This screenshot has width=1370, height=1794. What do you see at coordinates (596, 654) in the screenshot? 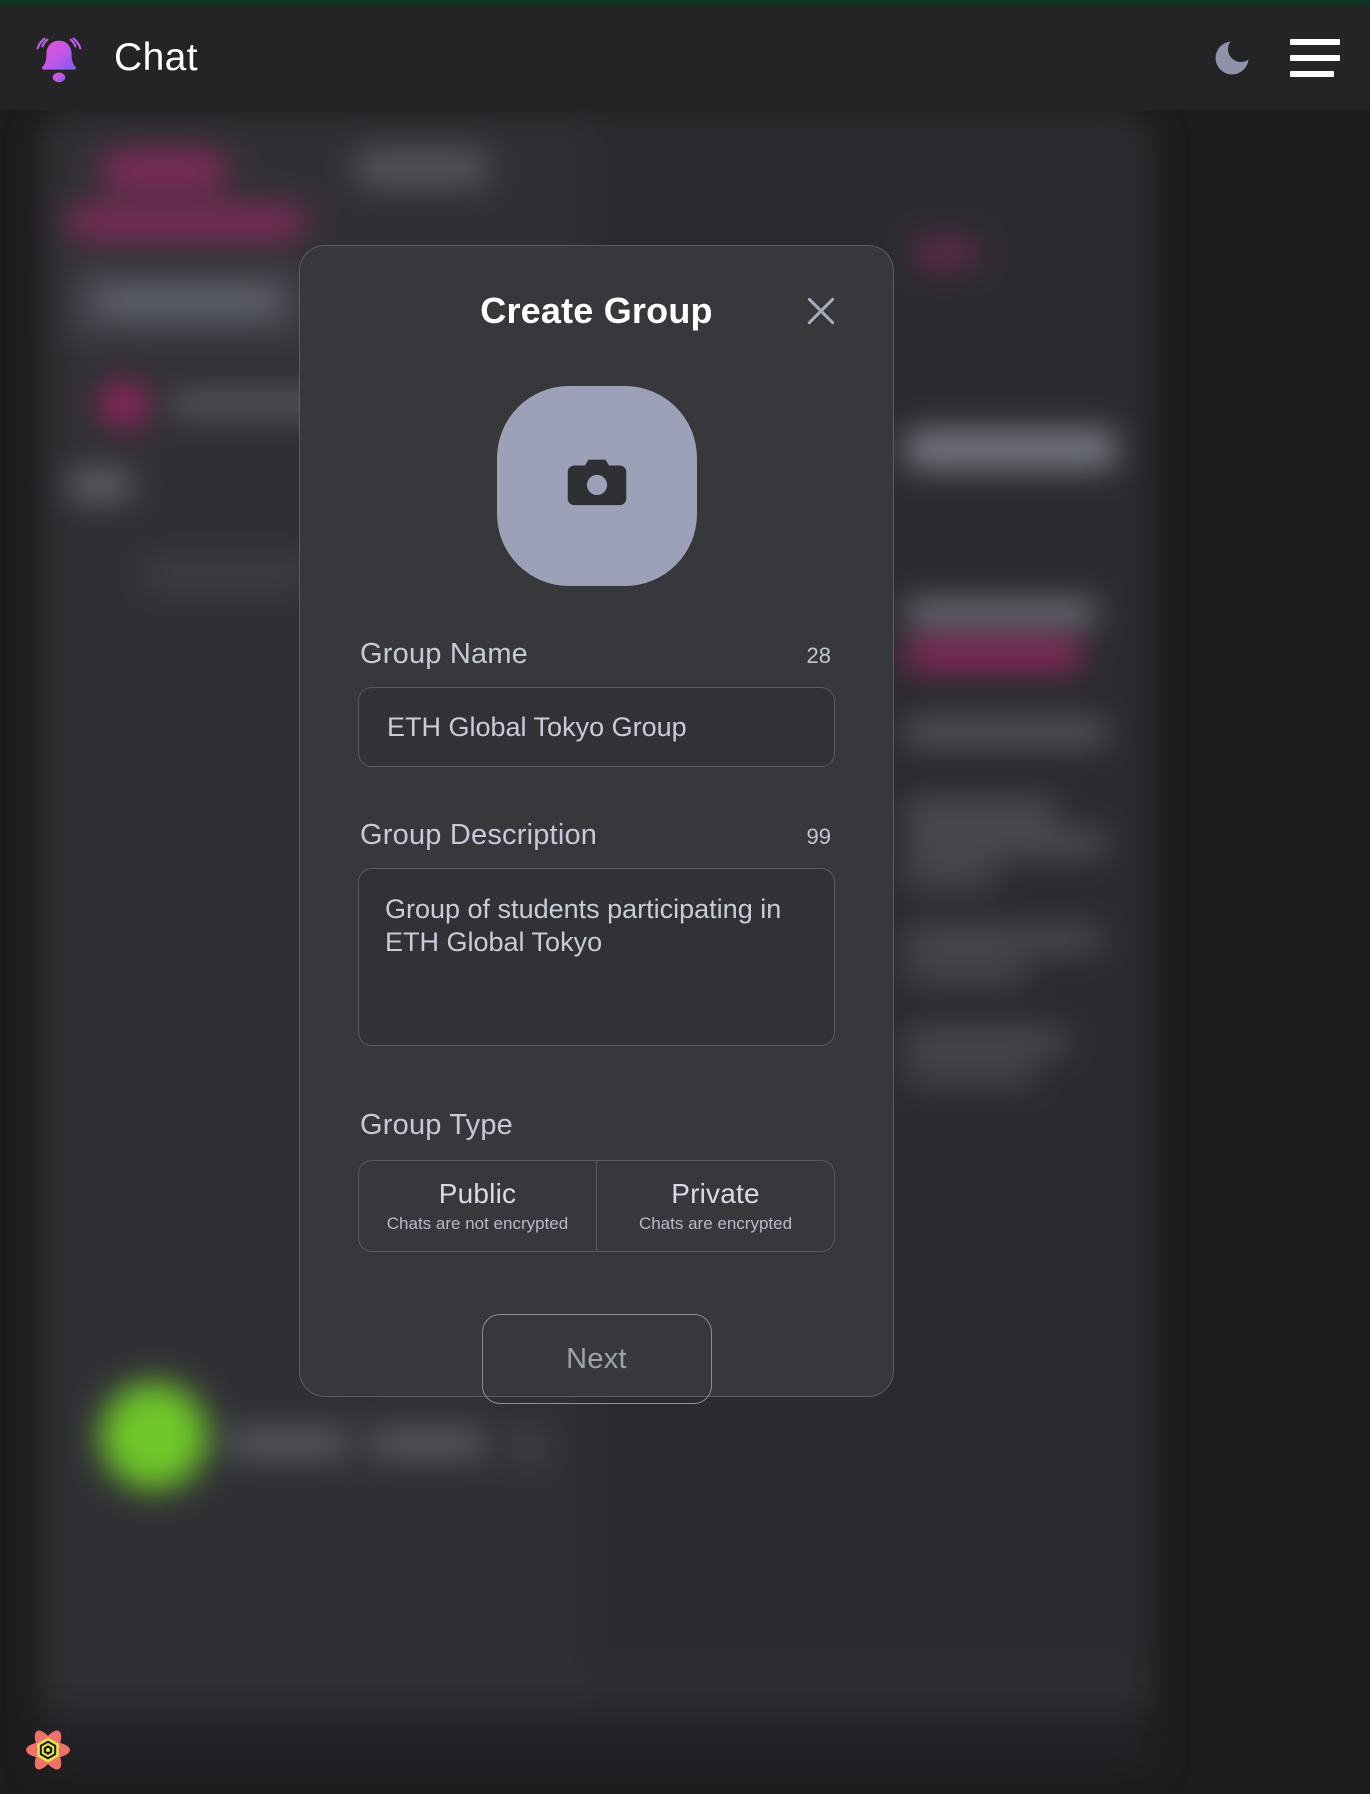
I see `group-name-header: Group Name 28` at bounding box center [596, 654].